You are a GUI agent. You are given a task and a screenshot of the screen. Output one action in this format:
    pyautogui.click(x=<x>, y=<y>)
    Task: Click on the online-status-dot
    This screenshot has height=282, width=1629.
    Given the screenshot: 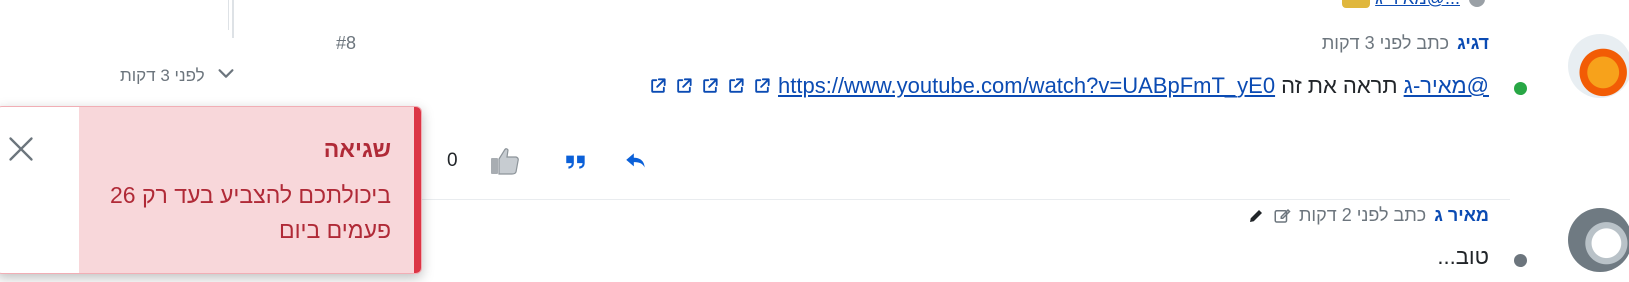 What is the action you would take?
    pyautogui.click(x=1520, y=88)
    